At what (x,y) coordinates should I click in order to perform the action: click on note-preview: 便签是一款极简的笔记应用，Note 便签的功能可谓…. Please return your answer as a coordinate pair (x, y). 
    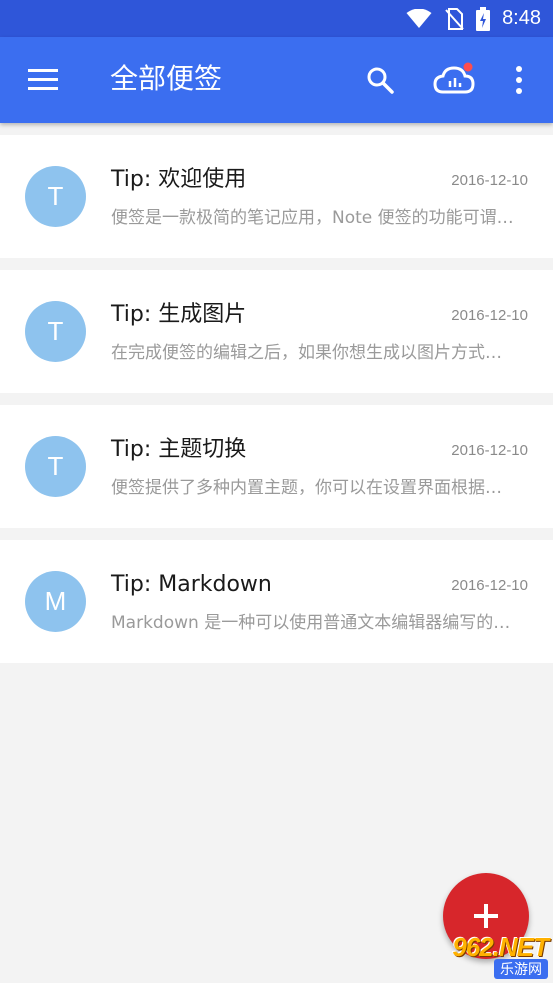
    Looking at the image, I should click on (312, 218).